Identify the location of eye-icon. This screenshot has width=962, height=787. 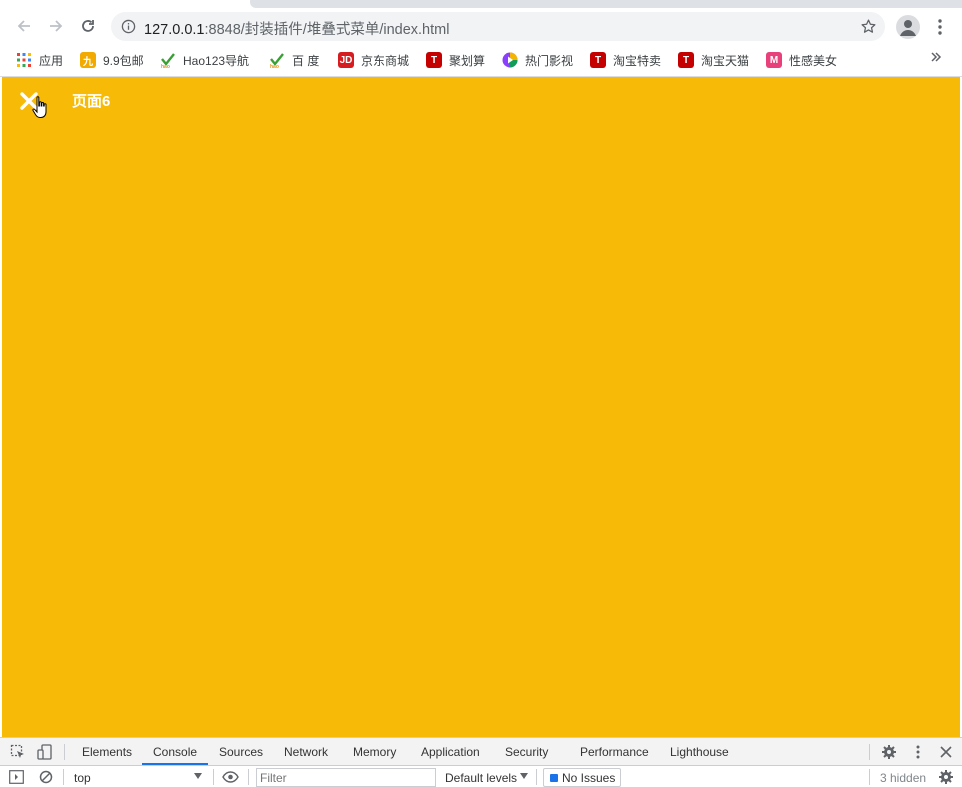
(230, 777).